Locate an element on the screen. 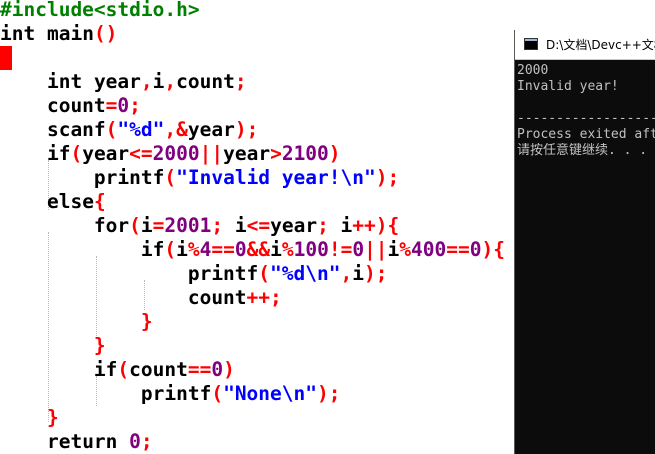 The height and width of the screenshot is (454, 655). code-token: > is located at coordinates (276, 153).